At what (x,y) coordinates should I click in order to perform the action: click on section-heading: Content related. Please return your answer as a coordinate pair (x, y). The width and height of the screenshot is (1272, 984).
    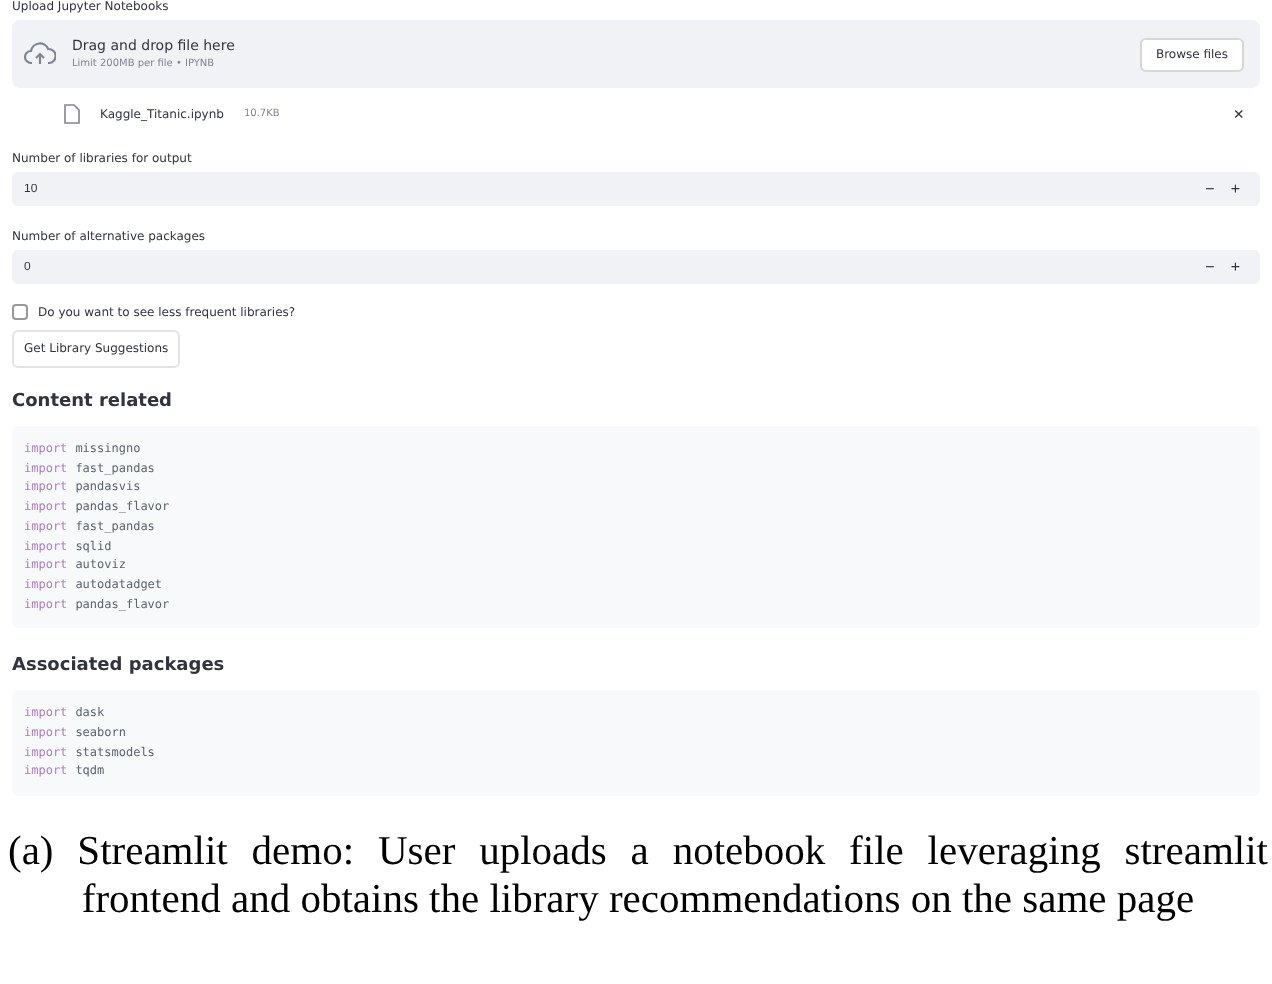
    Looking at the image, I should click on (93, 402).